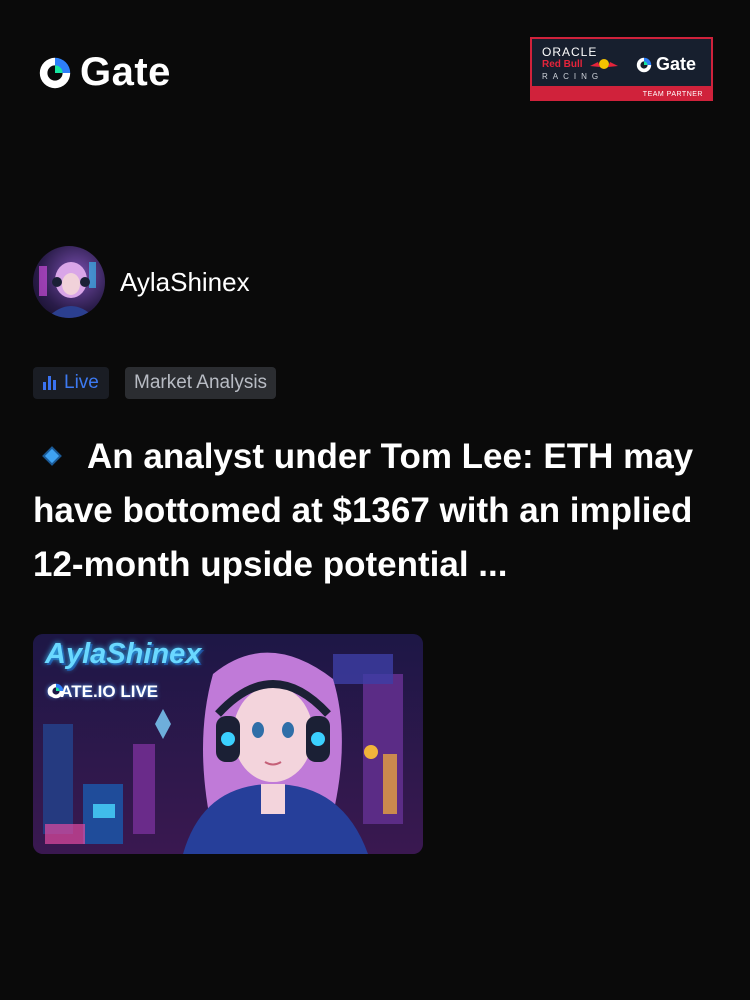  I want to click on logo-text: Gate, so click(125, 72).